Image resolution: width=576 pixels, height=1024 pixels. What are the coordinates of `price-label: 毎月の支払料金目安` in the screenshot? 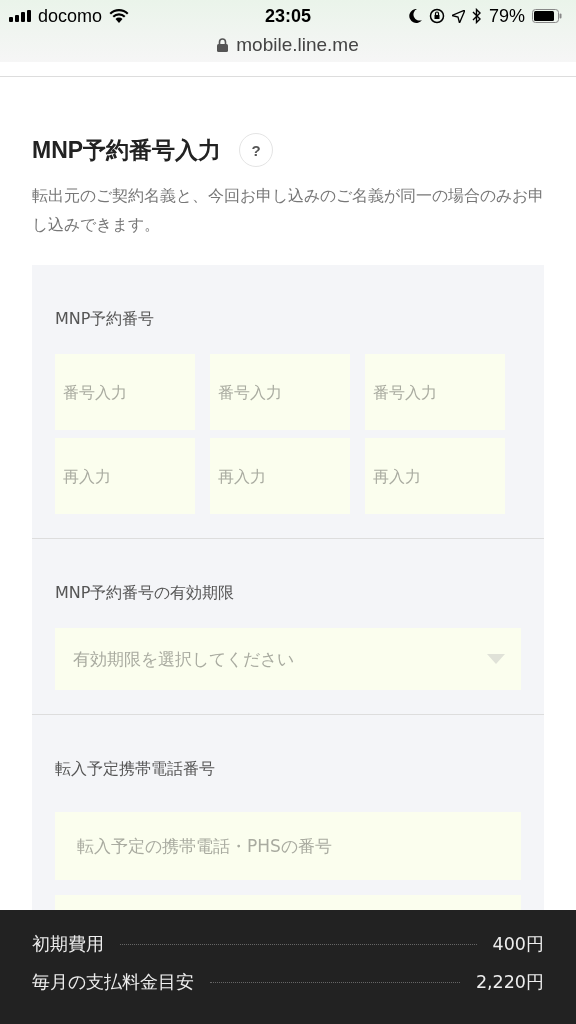 It's located at (113, 982).